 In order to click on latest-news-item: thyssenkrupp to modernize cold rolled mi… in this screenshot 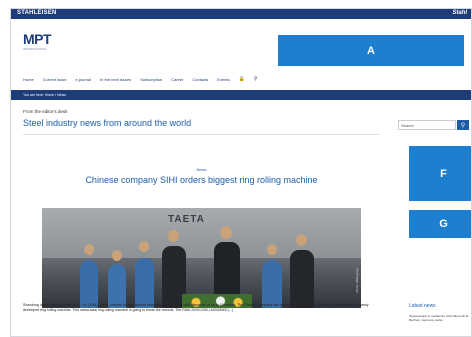, I will do `click(440, 318)`.